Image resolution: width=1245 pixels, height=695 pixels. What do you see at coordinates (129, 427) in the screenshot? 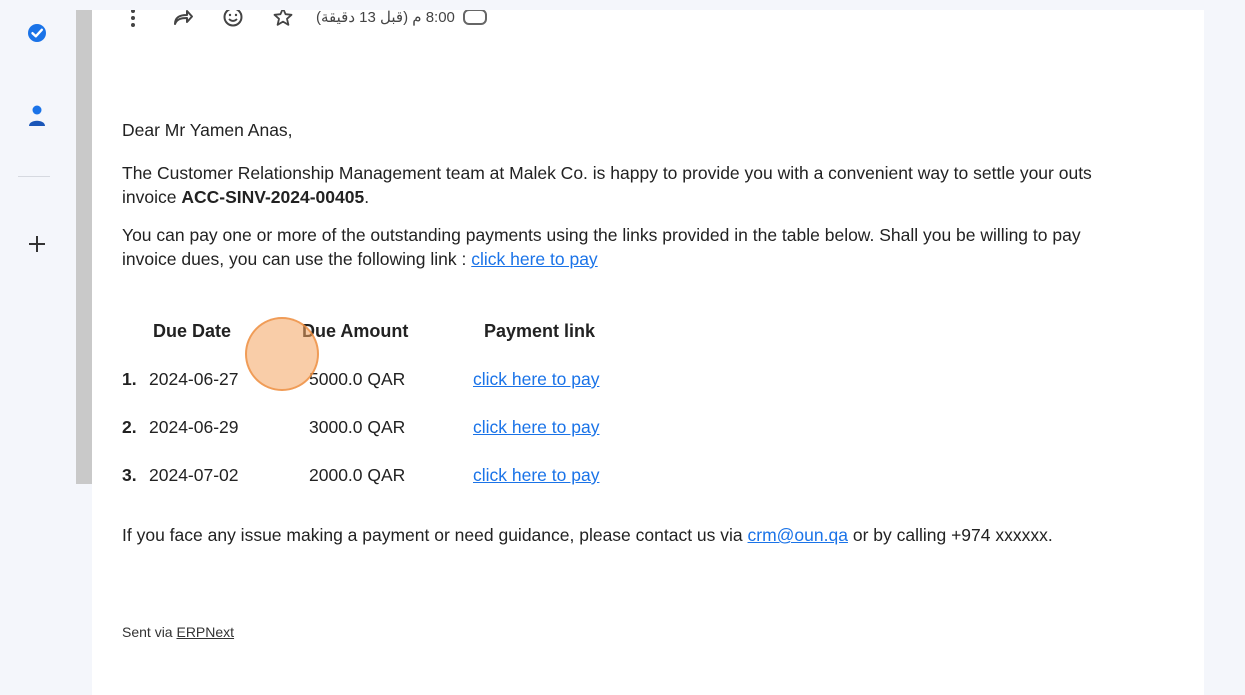
I see `row-number: 2.` at bounding box center [129, 427].